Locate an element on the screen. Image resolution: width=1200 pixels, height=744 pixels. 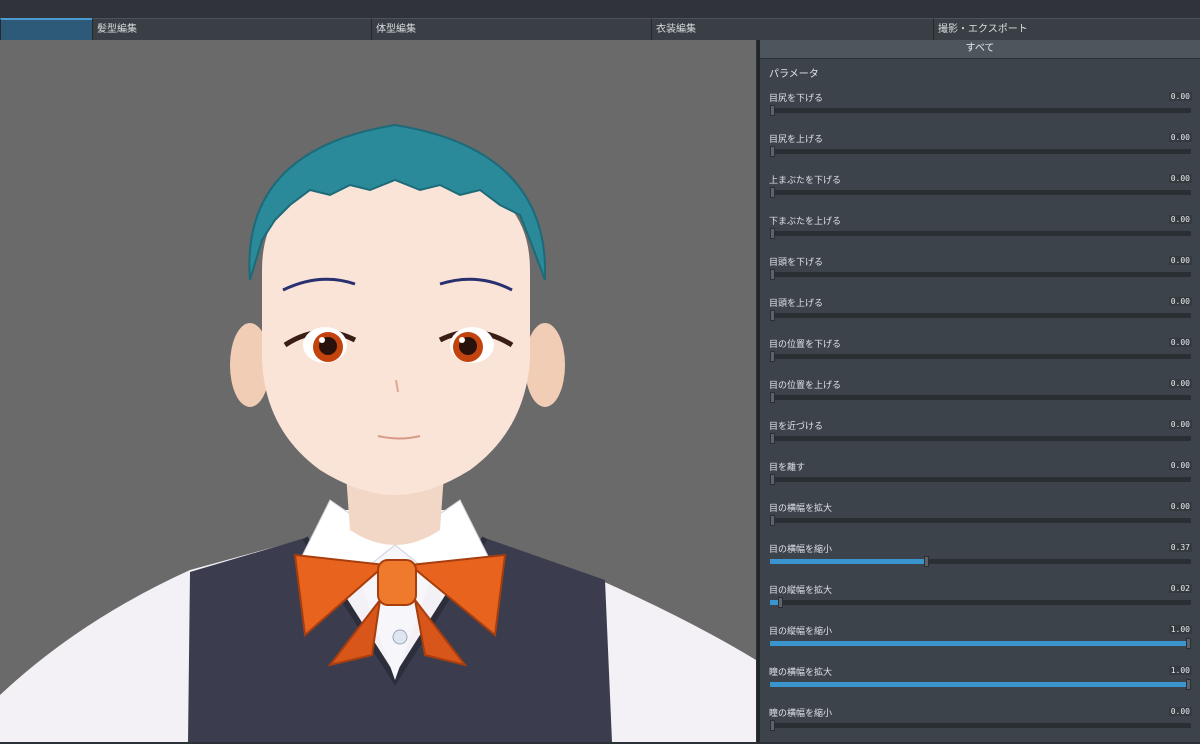
tab-photo-export: 撮影・エクスポート is located at coordinates (1066, 29).